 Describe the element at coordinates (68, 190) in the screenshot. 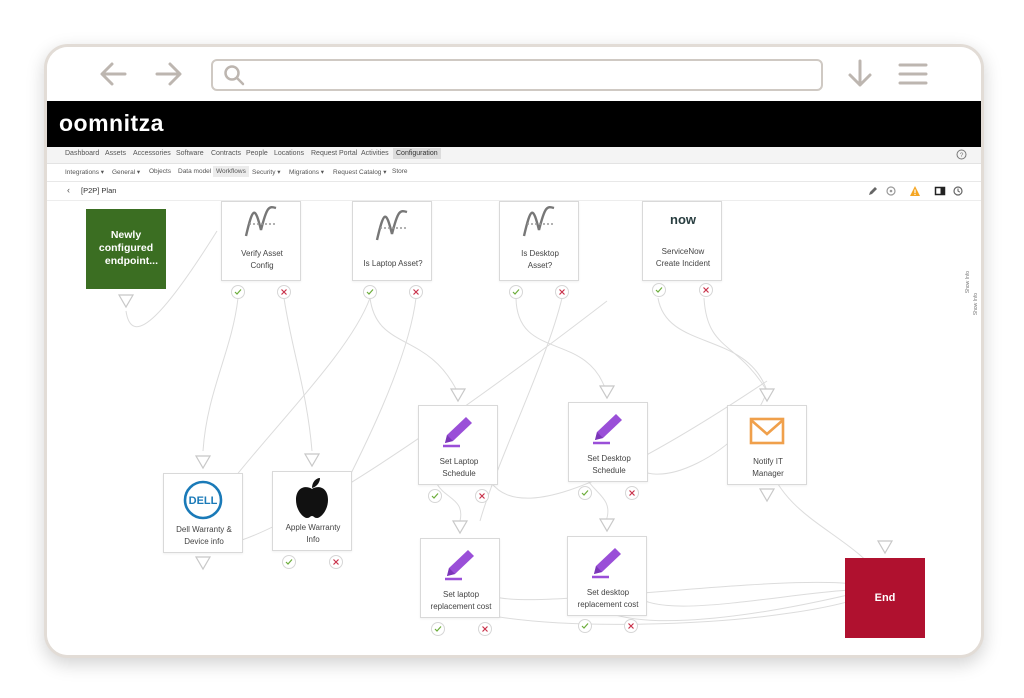

I see `back-button: ‹` at that location.